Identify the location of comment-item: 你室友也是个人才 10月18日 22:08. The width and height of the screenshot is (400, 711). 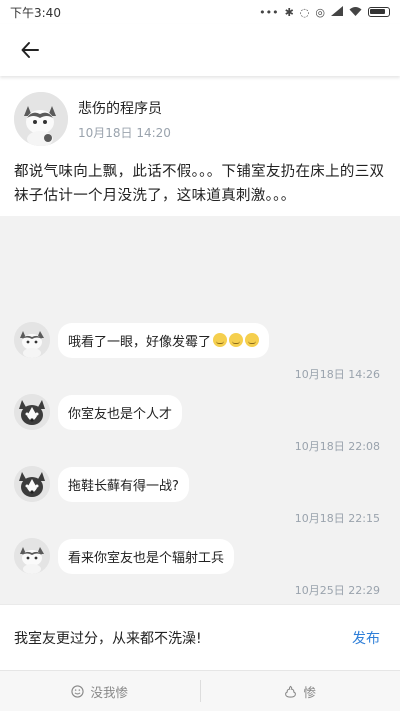
(200, 424).